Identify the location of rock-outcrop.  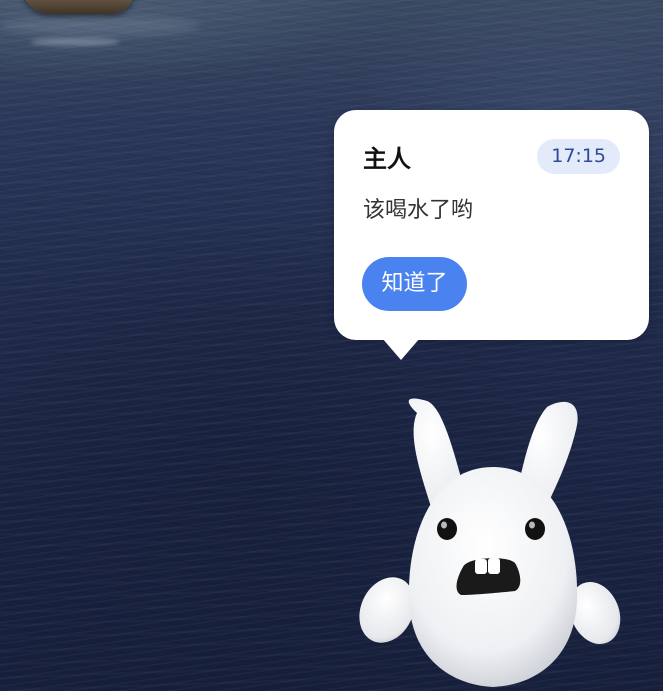
(78, 7).